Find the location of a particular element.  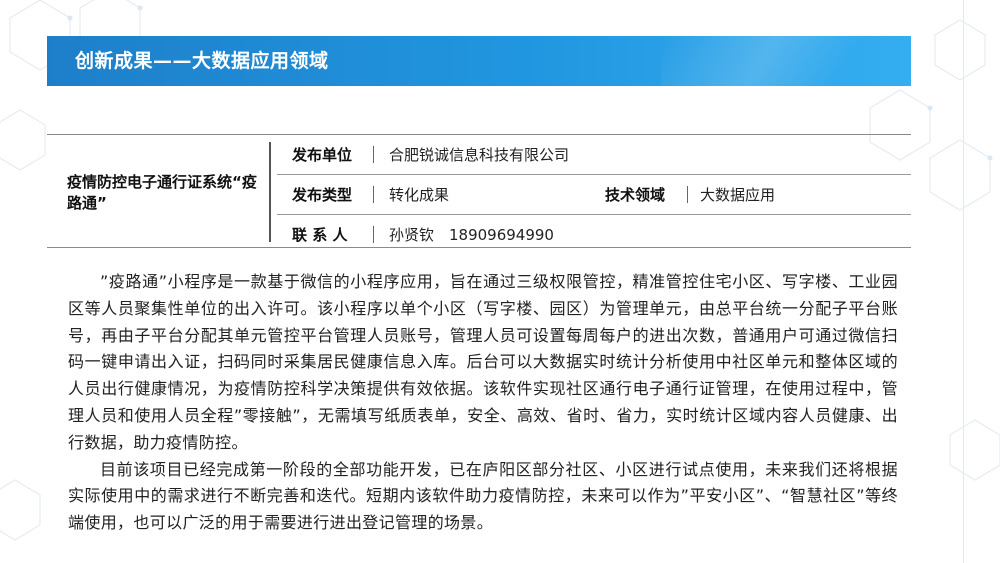

project-title: 疫情防控电子通行证系统“疫路通” is located at coordinates (162, 192).